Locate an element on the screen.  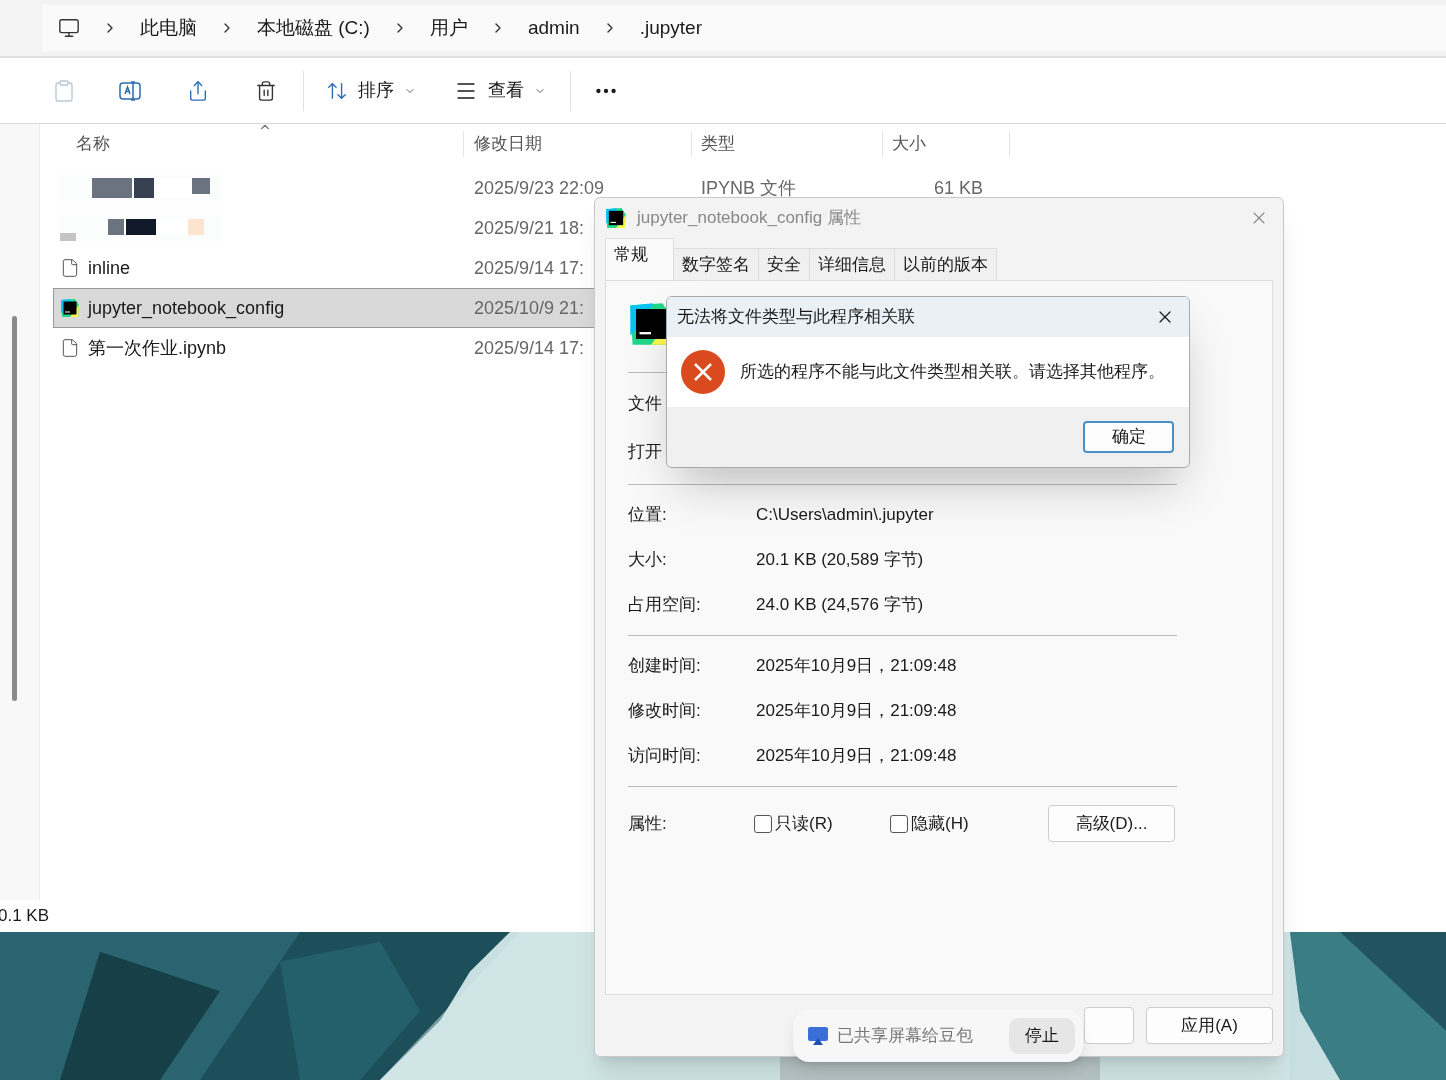
apply-button: 应用(A) is located at coordinates (1209, 1025).